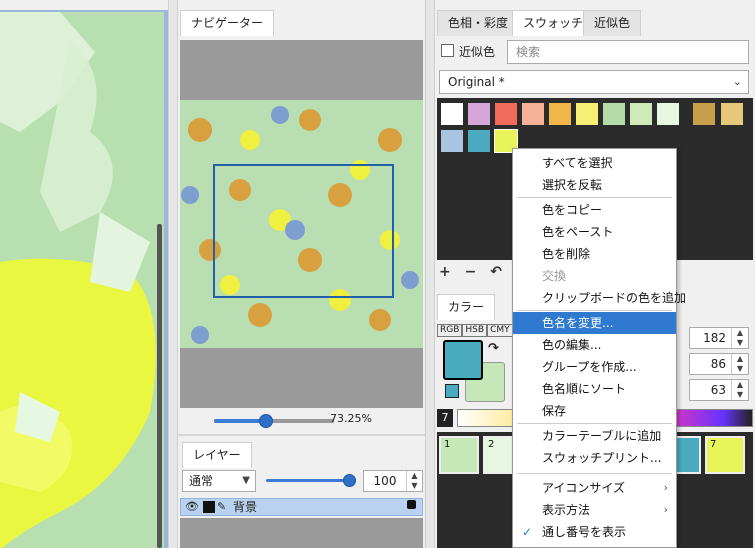  I want to click on panel-splitter, so click(301, 435).